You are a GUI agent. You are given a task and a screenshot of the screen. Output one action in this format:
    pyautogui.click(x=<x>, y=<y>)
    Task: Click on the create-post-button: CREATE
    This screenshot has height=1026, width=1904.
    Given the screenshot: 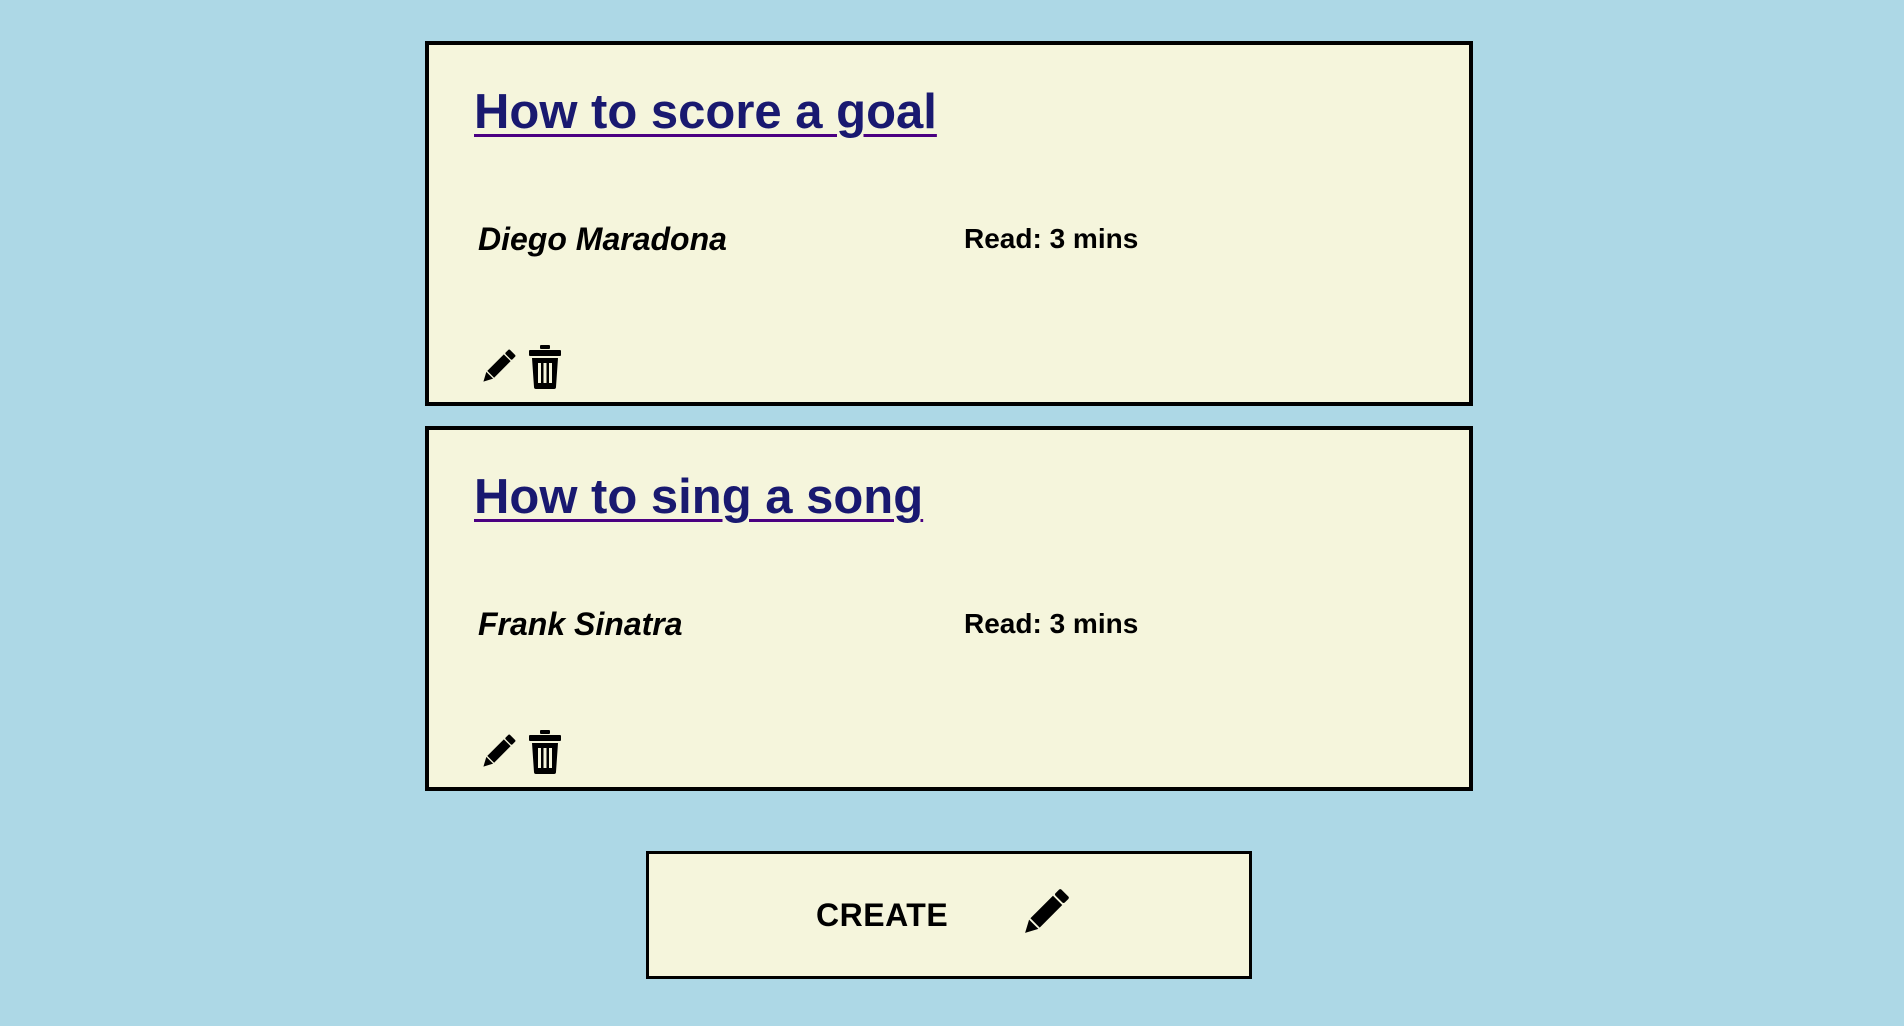 What is the action you would take?
    pyautogui.click(x=949, y=915)
    